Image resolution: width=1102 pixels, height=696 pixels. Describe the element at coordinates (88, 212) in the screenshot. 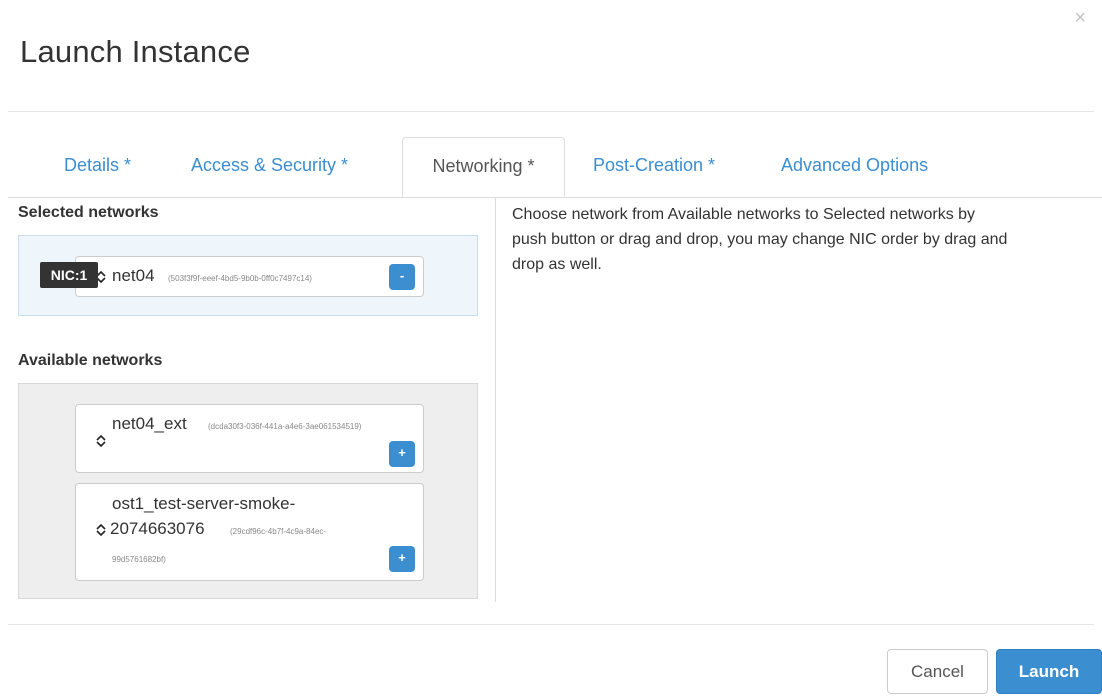

I see `selected-networks-label: Selected networks` at that location.